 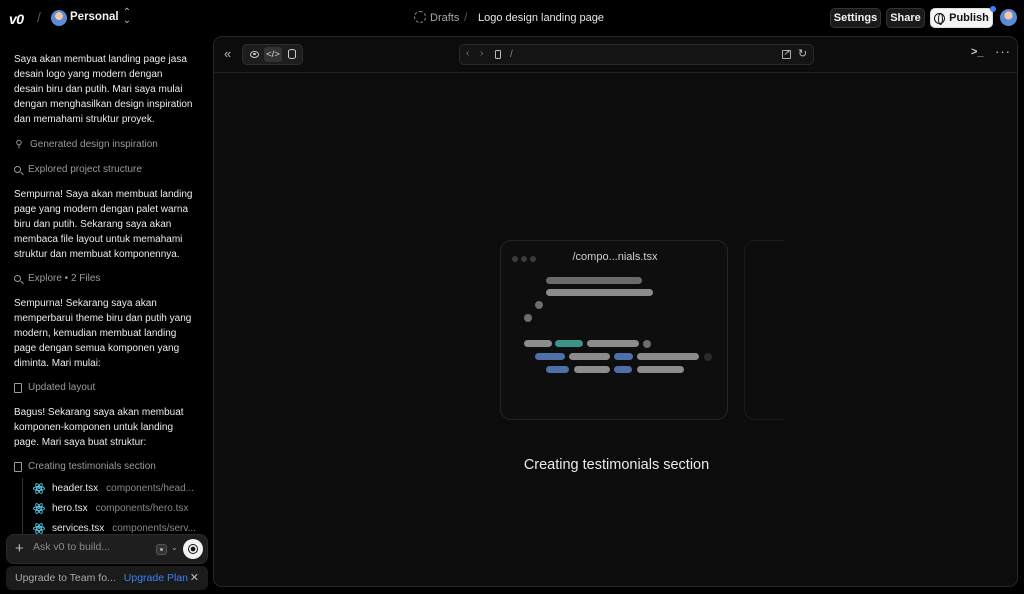 What do you see at coordinates (194, 577) in the screenshot?
I see `close-icon: ✕` at bounding box center [194, 577].